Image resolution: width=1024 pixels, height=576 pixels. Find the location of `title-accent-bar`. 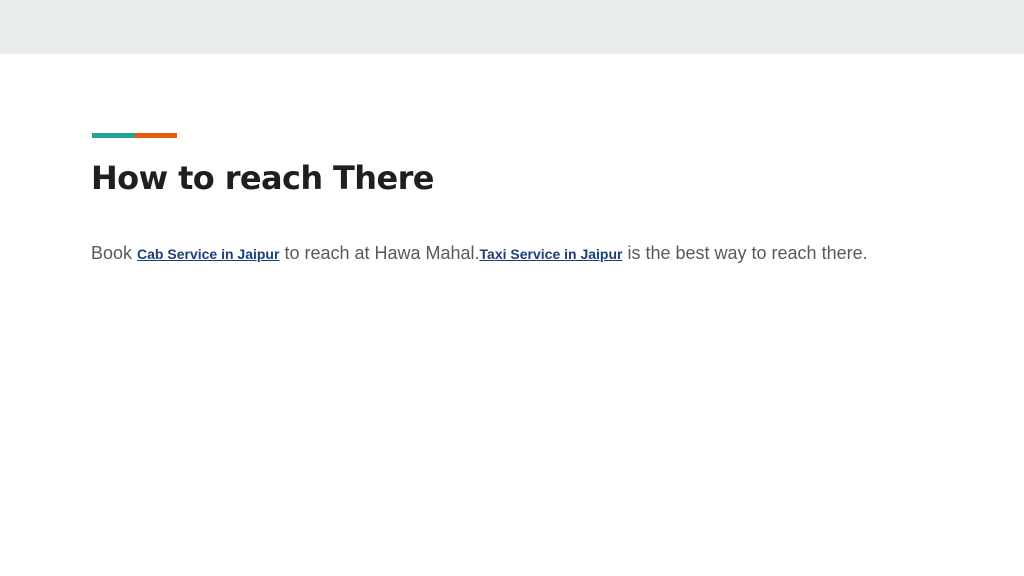

title-accent-bar is located at coordinates (134, 135).